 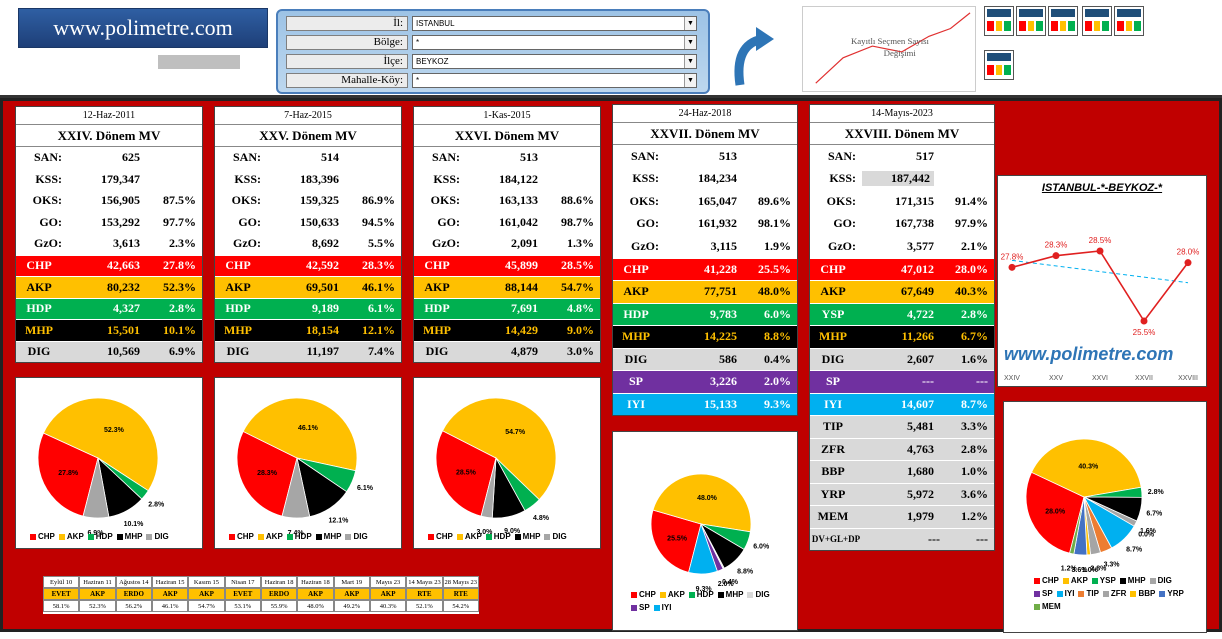 I want to click on party-row: DV+GL+DP --- ---, so click(x=902, y=538).